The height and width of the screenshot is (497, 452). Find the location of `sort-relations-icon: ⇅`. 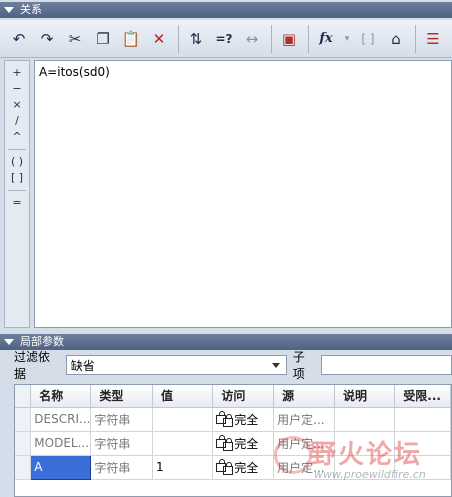

sort-relations-icon: ⇅ is located at coordinates (196, 39).